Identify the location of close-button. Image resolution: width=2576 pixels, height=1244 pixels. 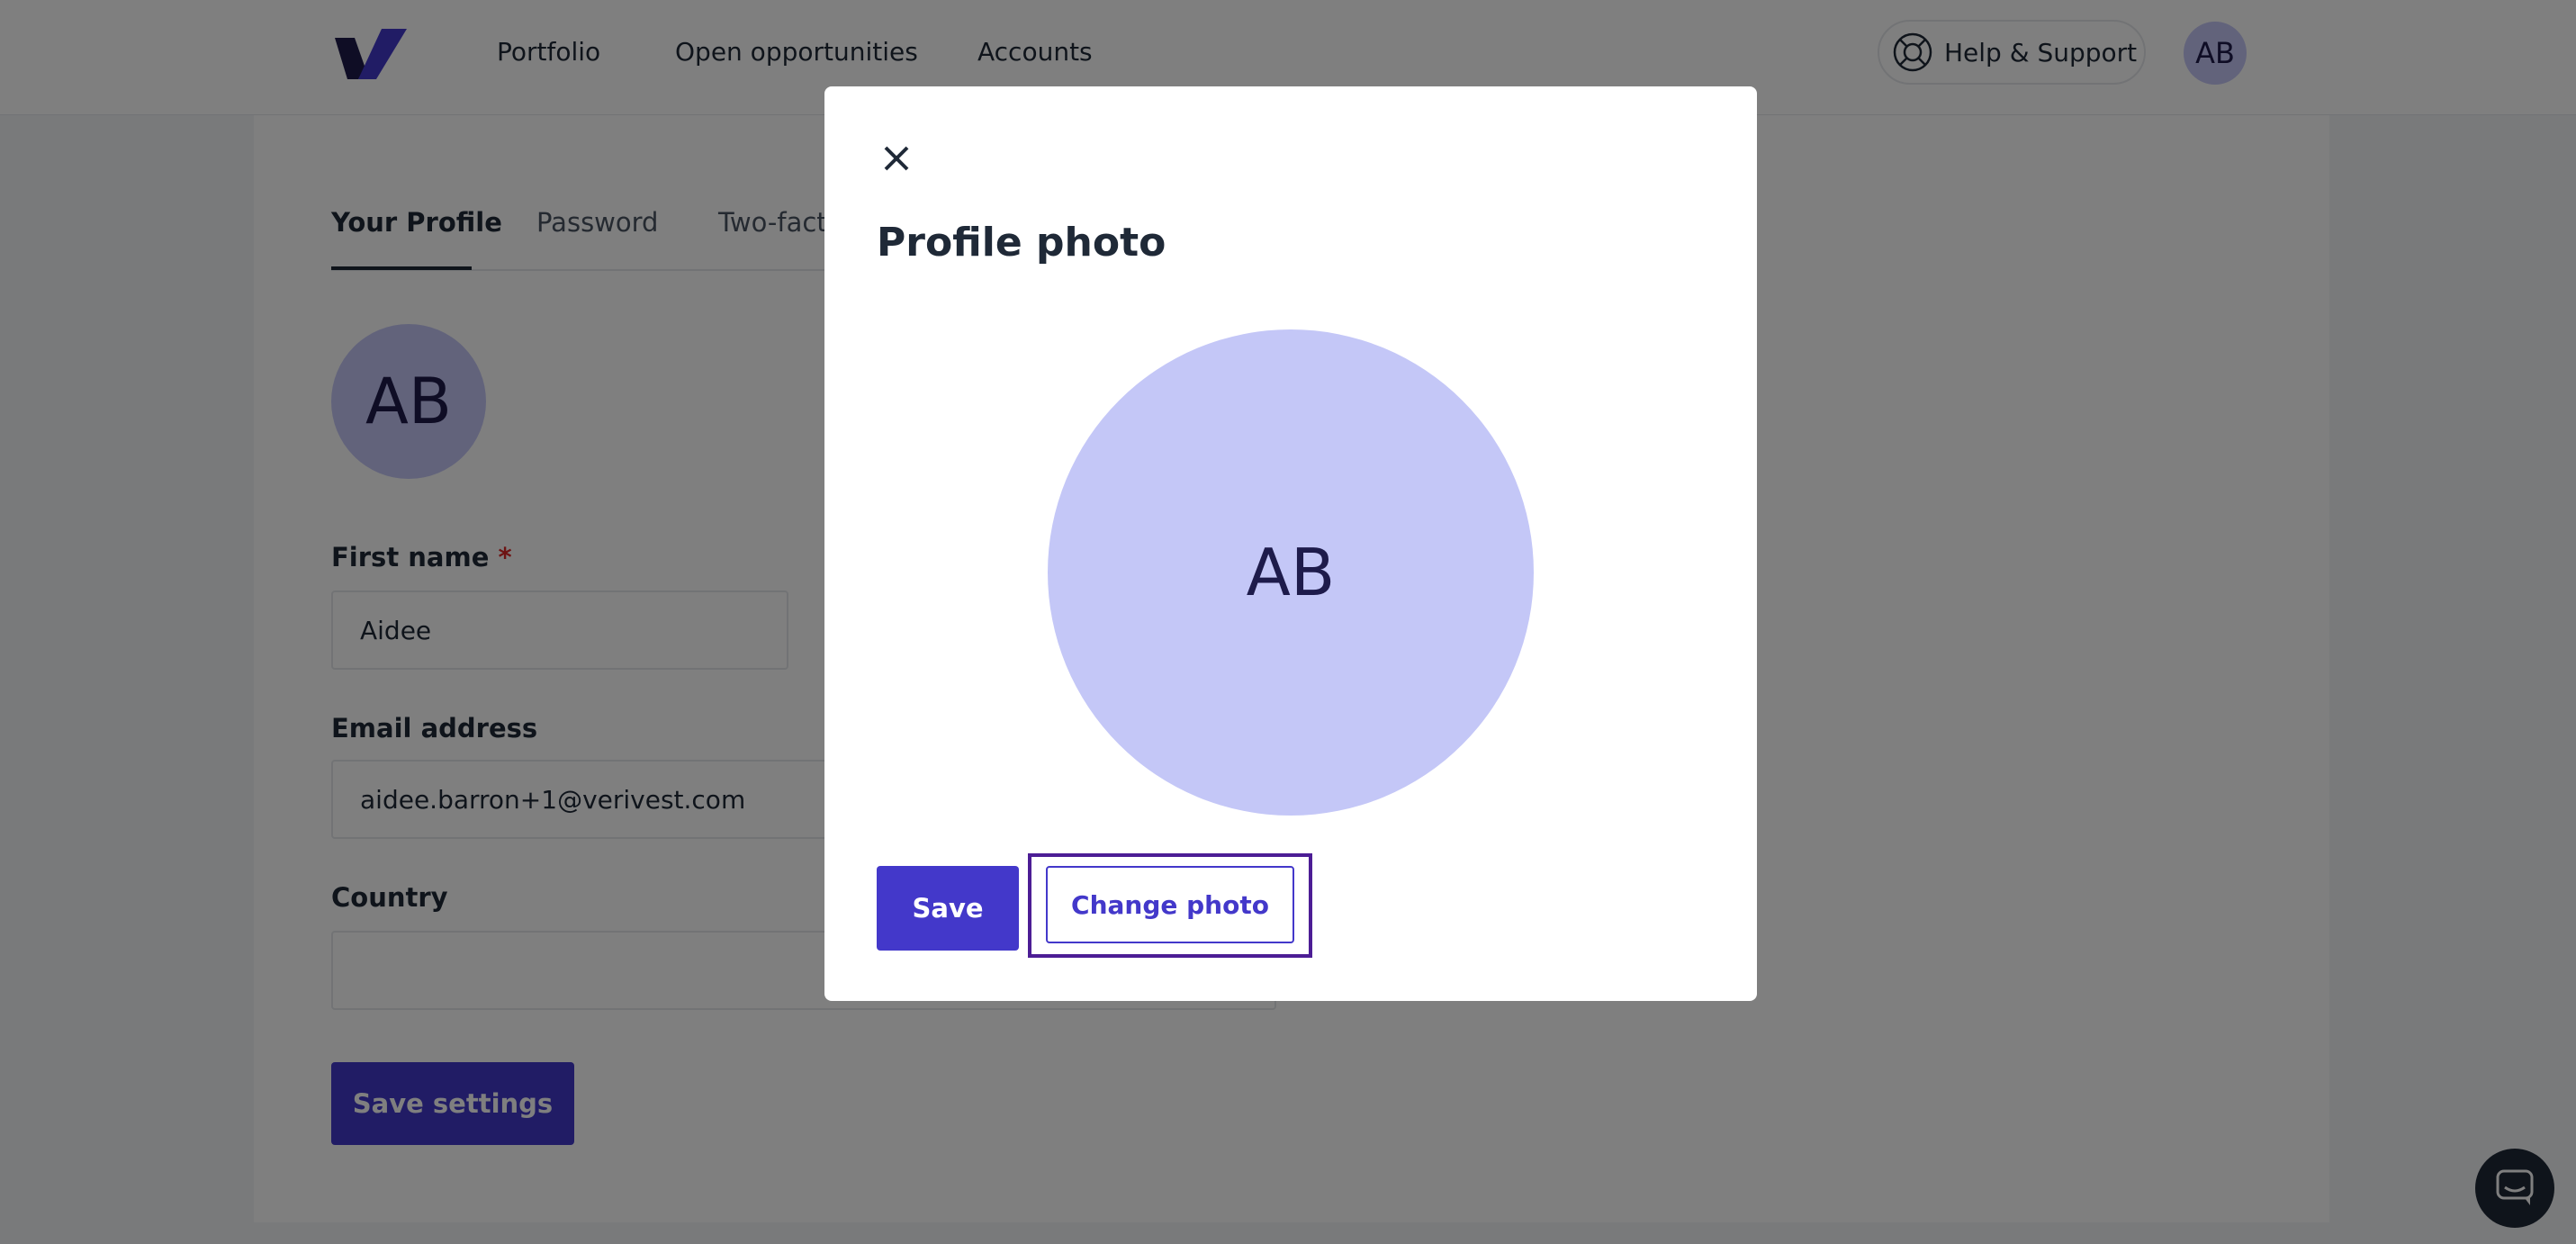
(896, 158).